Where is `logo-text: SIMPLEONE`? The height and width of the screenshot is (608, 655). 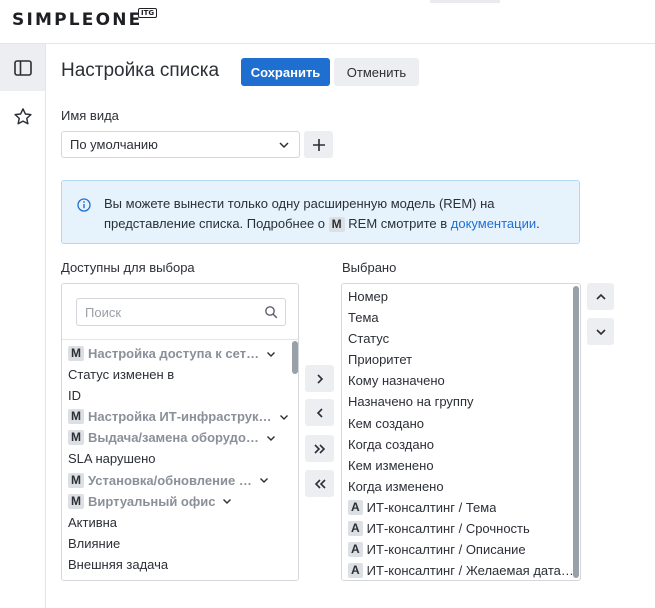
logo-text: SIMPLEONE is located at coordinates (77, 20).